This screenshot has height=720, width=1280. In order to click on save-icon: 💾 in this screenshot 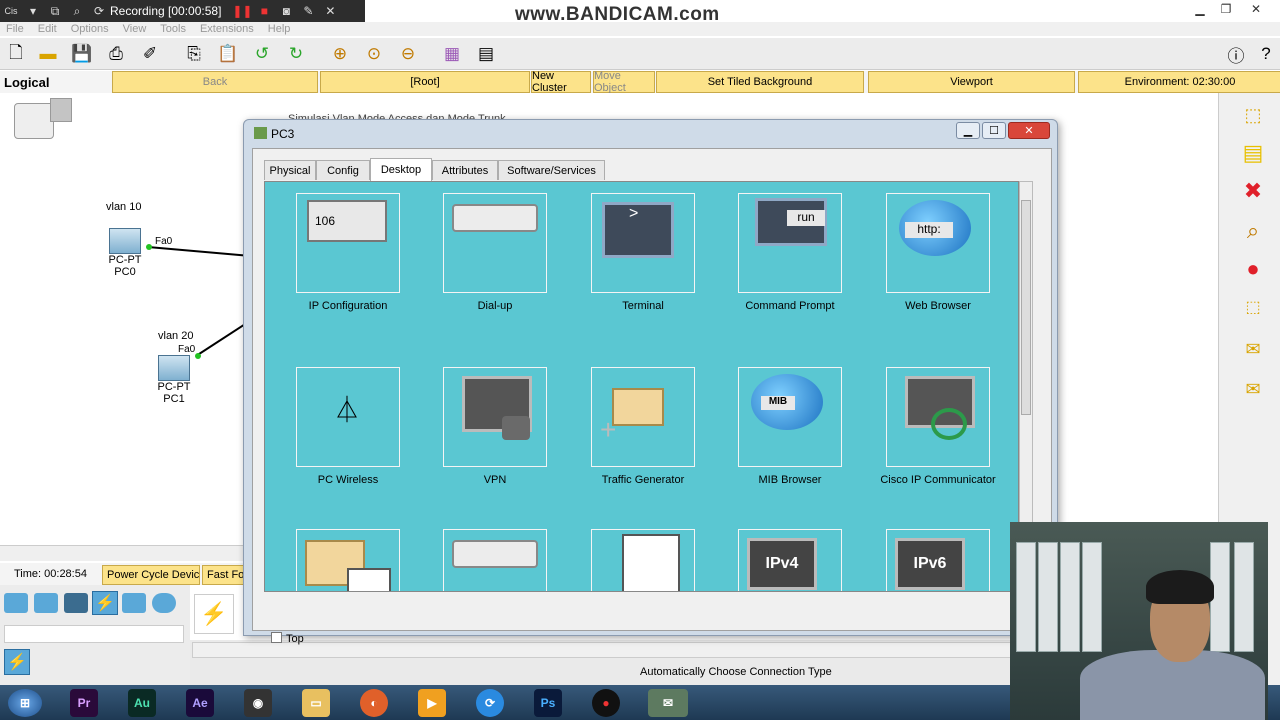, I will do `click(82, 54)`.